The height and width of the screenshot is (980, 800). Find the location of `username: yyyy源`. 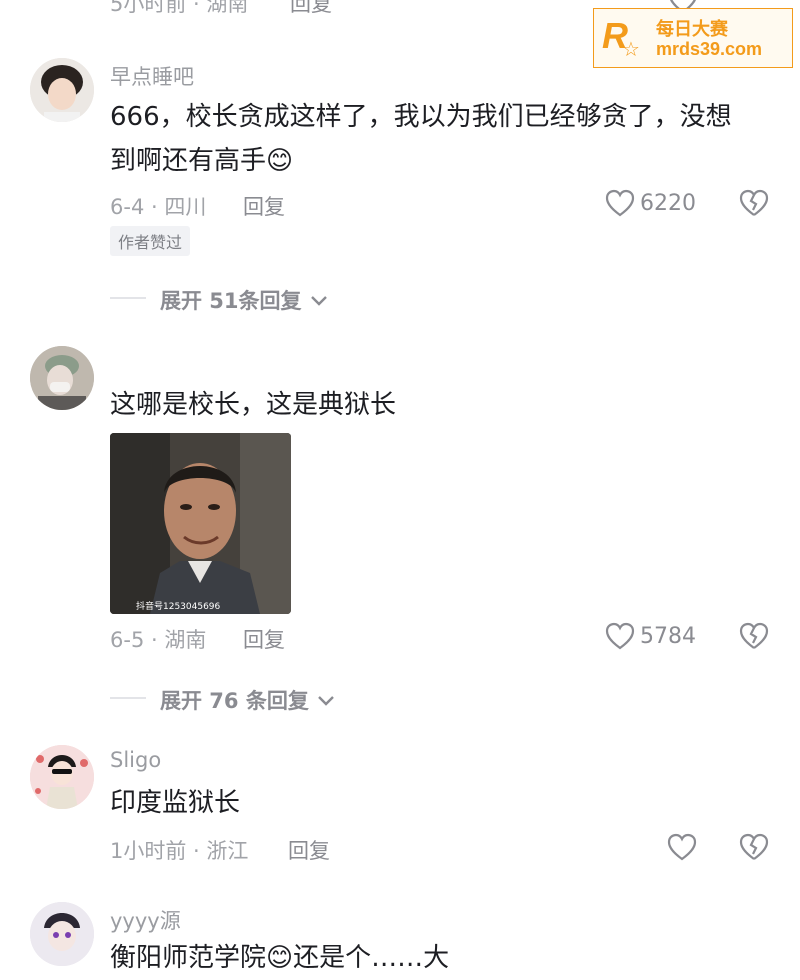

username: yyyy源 is located at coordinates (145, 920).